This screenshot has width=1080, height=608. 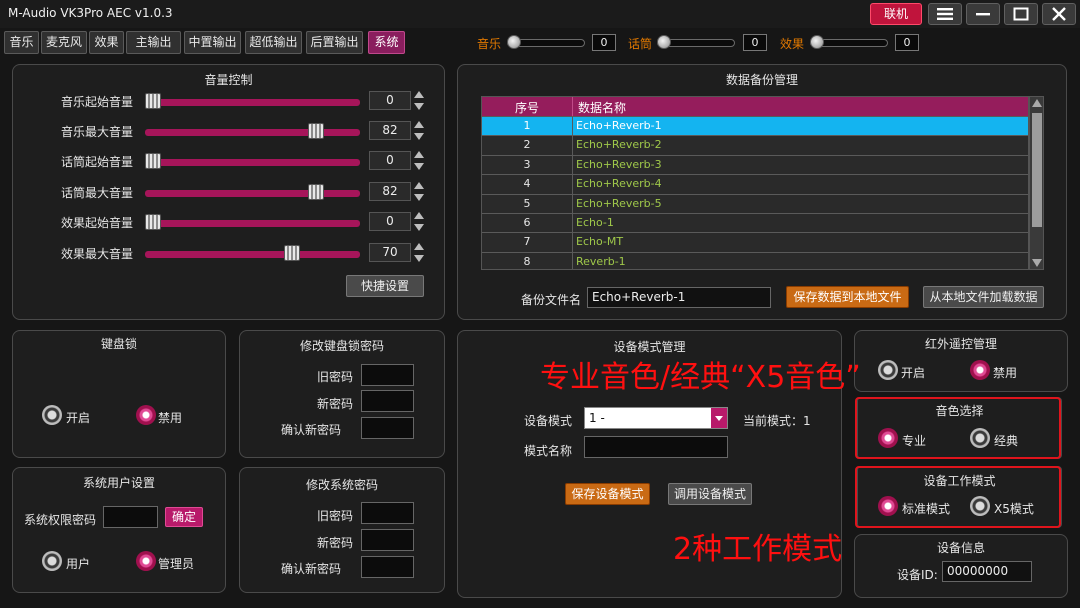 What do you see at coordinates (146, 561) in the screenshot?
I see `role-admin-radio` at bounding box center [146, 561].